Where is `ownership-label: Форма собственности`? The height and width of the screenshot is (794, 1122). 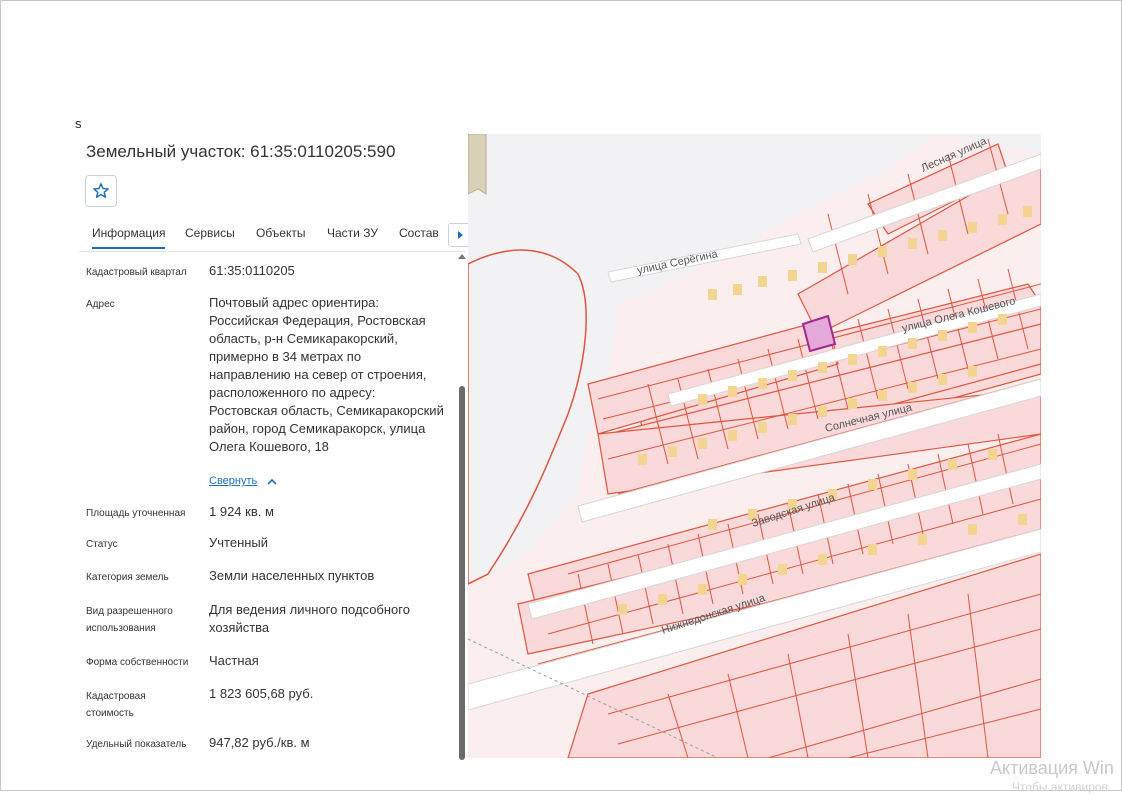
ownership-label: Форма собственности is located at coordinates (137, 662).